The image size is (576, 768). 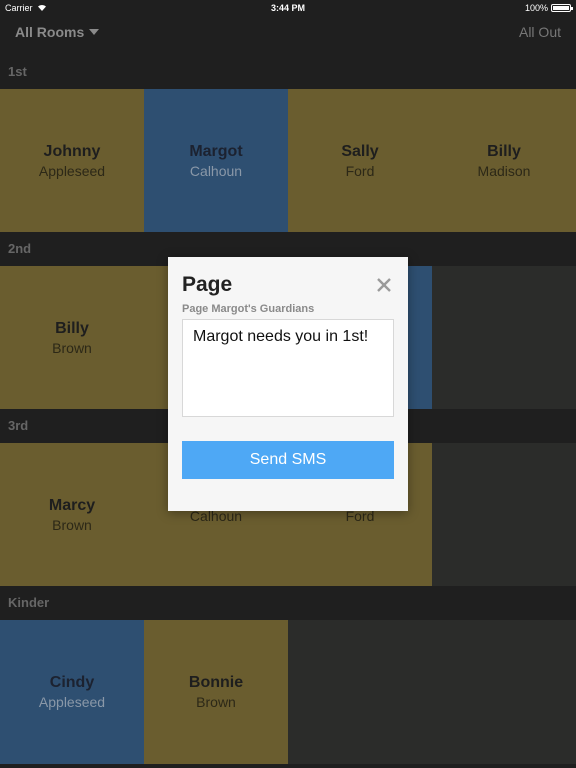 What do you see at coordinates (94, 32) in the screenshot?
I see `chevron-down-icon` at bounding box center [94, 32].